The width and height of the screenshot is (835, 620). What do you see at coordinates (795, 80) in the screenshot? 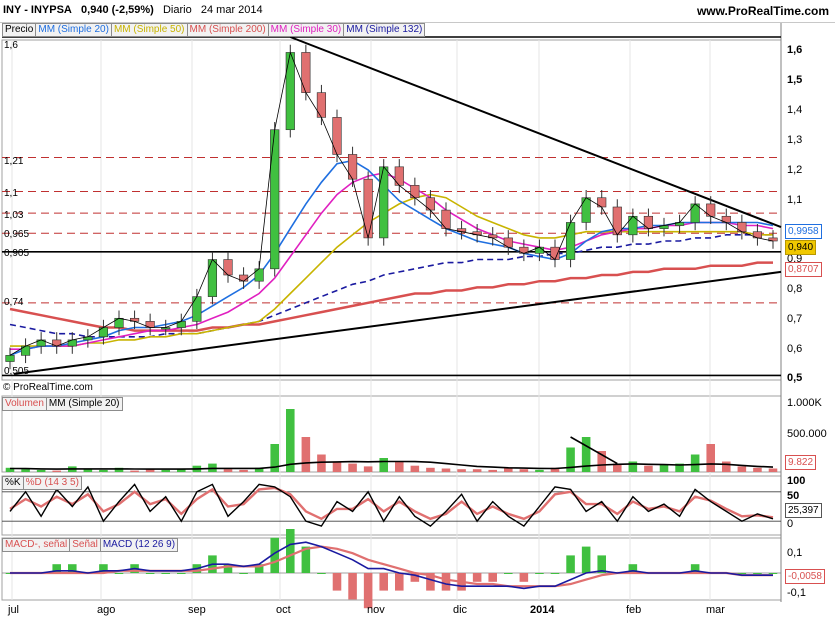
I see `y-tick-label: 1,5` at bounding box center [795, 80].